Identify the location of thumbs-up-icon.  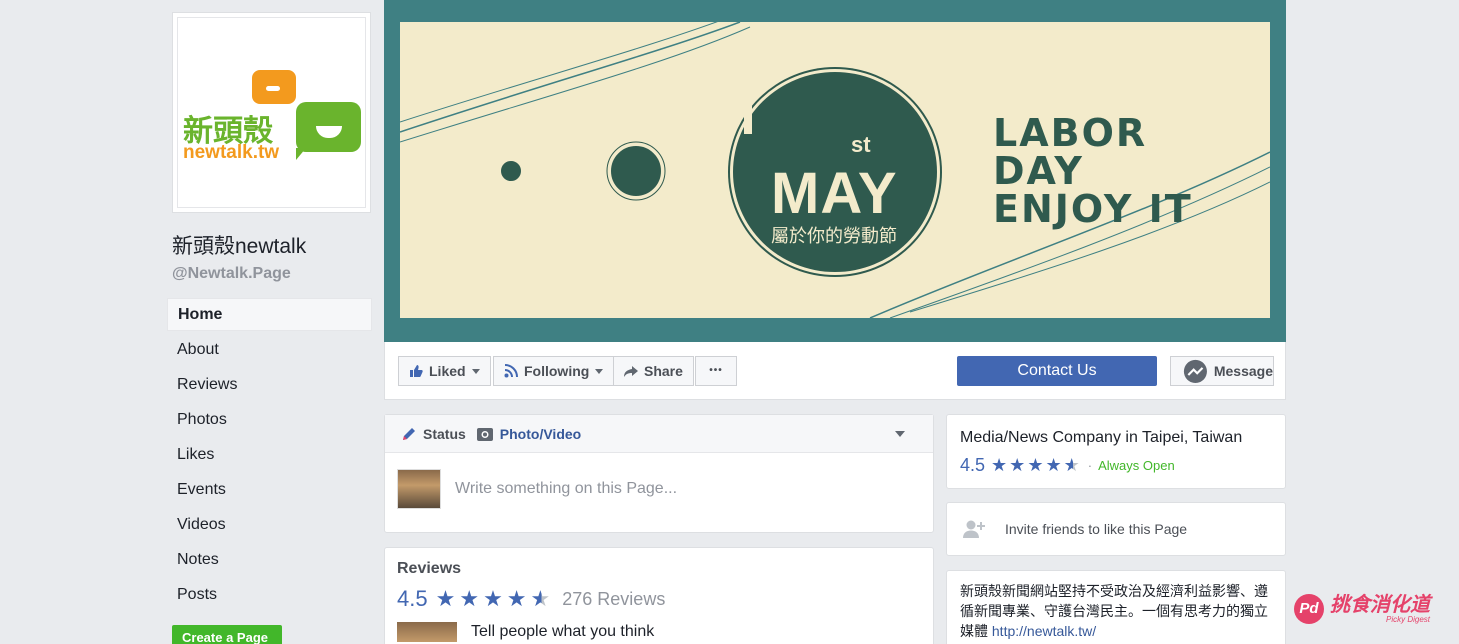
(416, 371).